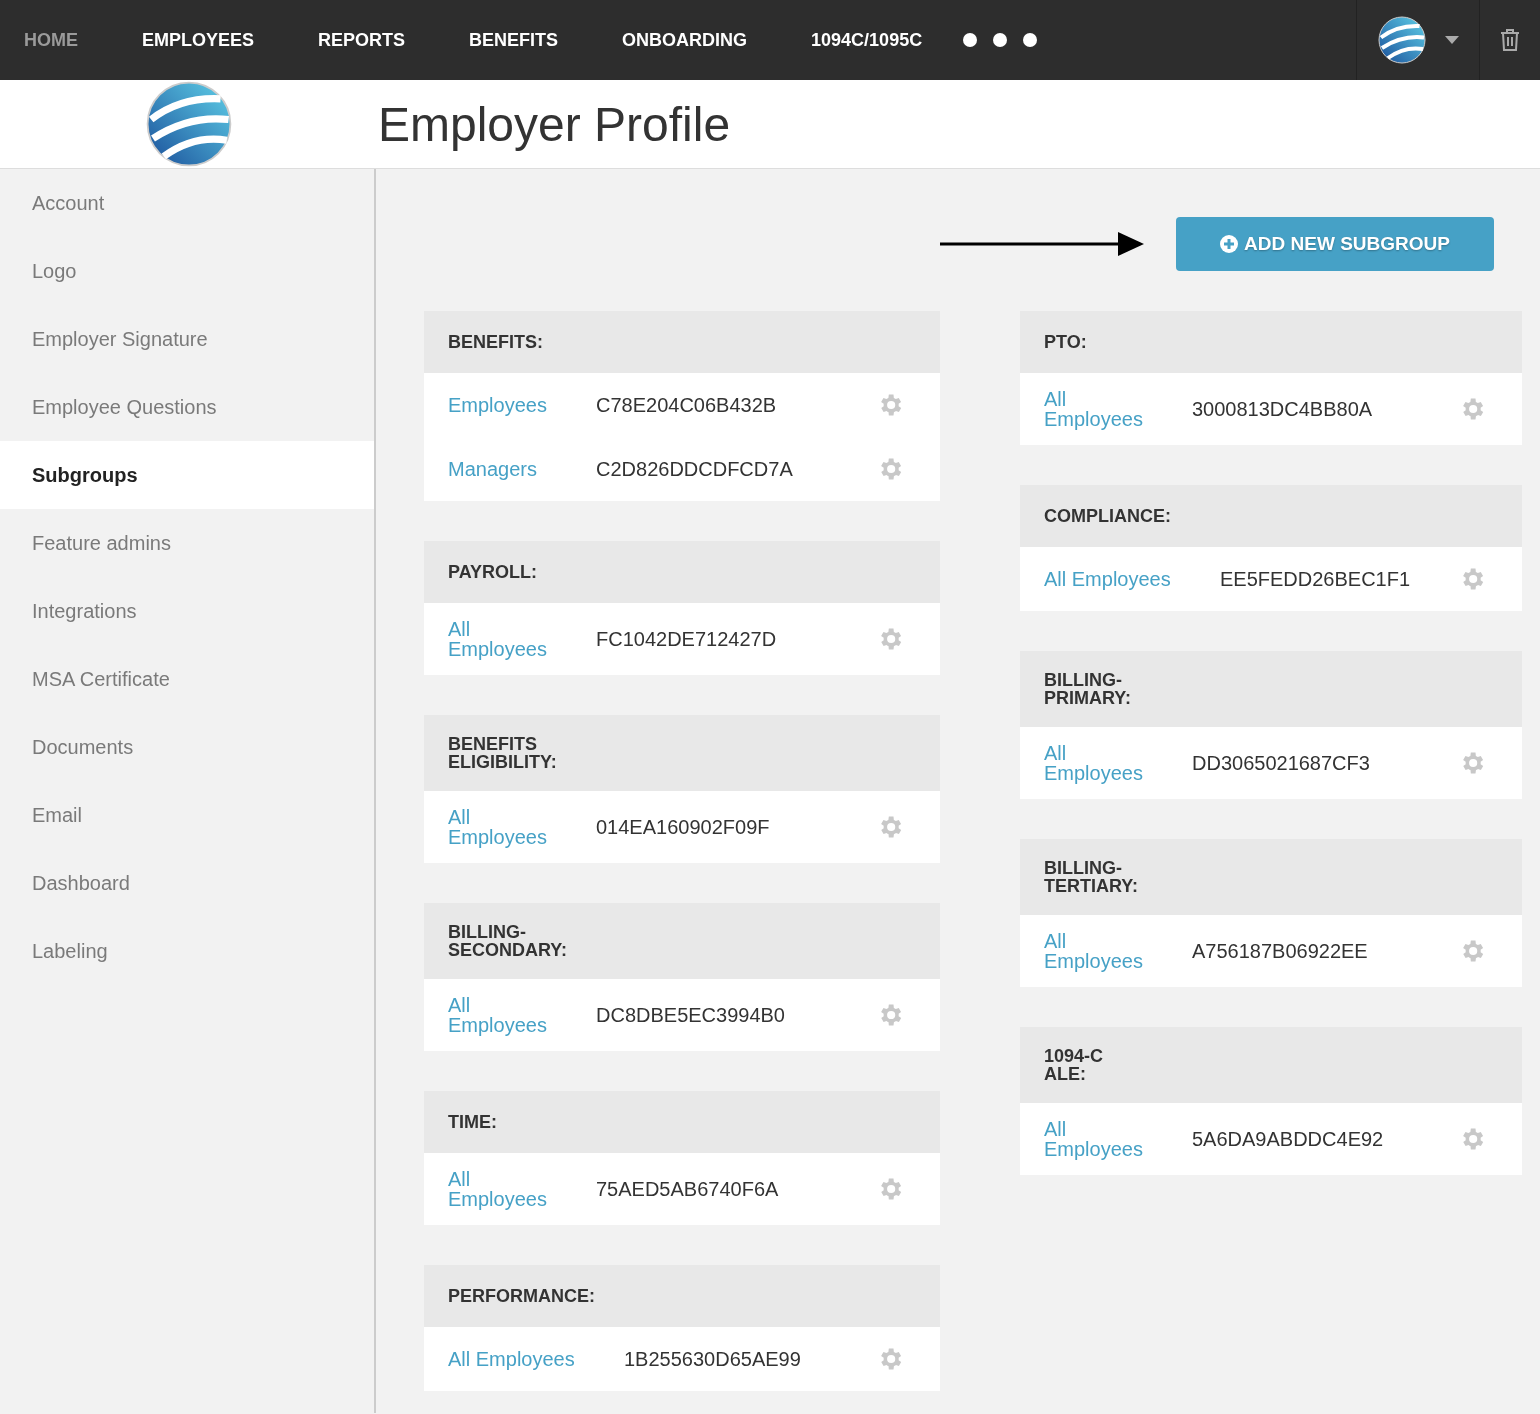 Image resolution: width=1540 pixels, height=1414 pixels. I want to click on subgroup-code: 1B255630D65AE99, so click(712, 1359).